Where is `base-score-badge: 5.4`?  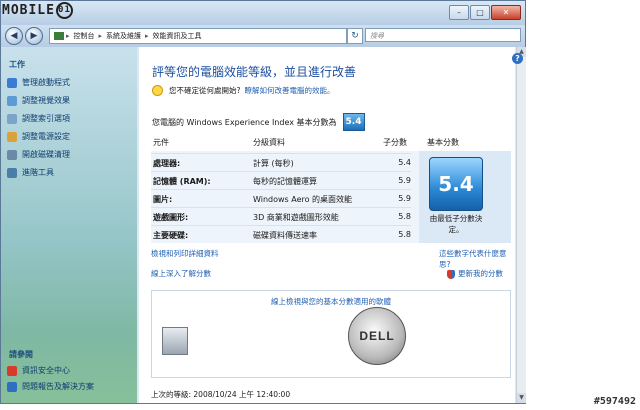
base-score-badge: 5.4 is located at coordinates (353, 122).